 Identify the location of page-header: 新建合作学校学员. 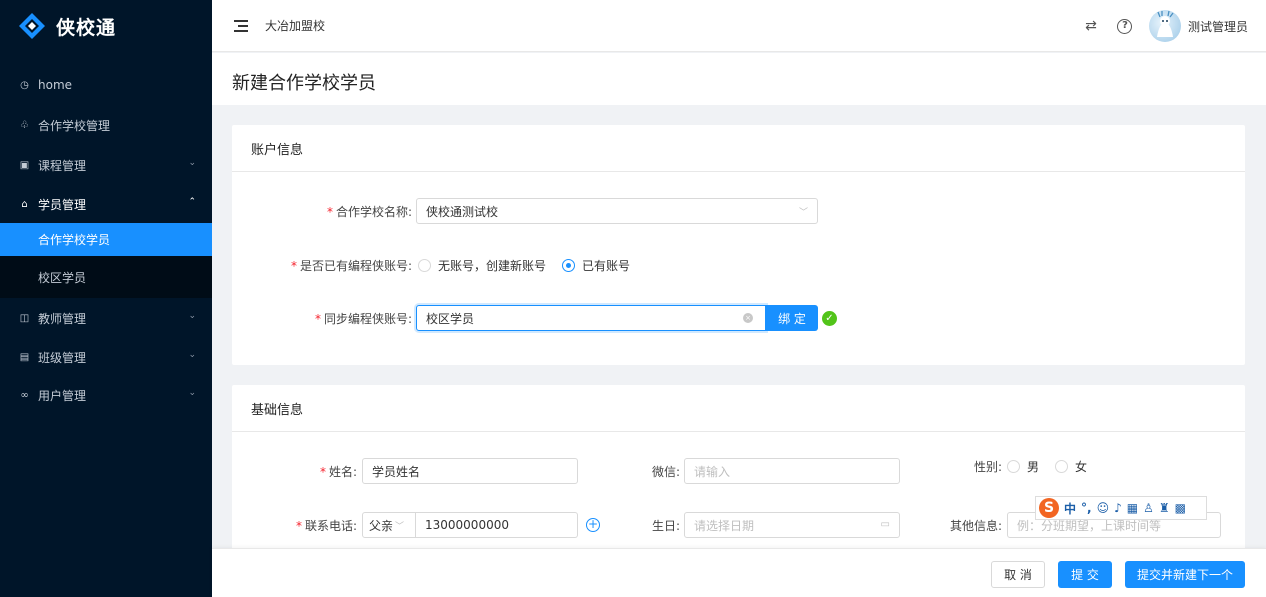
(739, 79).